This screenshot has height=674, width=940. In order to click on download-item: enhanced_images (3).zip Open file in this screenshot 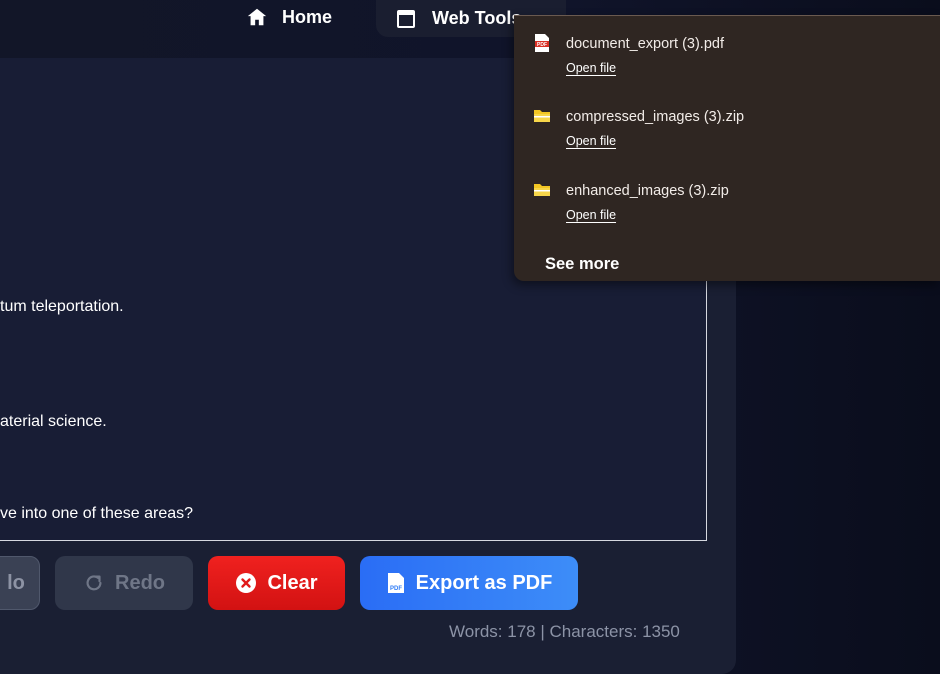, I will do `click(727, 193)`.